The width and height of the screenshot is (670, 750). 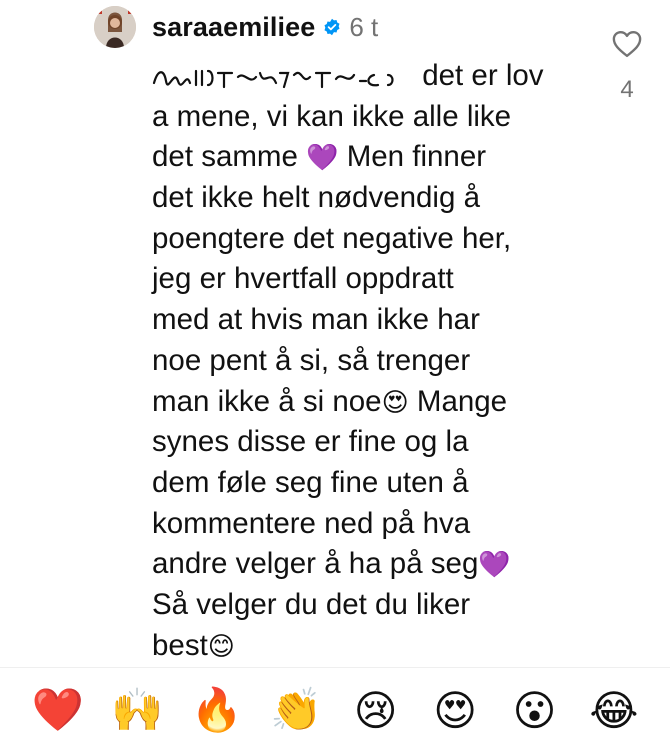 What do you see at coordinates (311, 604) in the screenshot?
I see `comment-line-text: Så velger du det du liker` at bounding box center [311, 604].